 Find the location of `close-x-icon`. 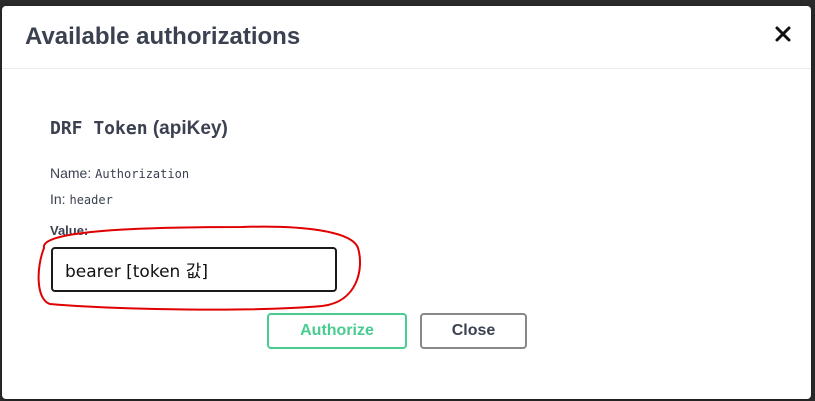

close-x-icon is located at coordinates (783, 34).